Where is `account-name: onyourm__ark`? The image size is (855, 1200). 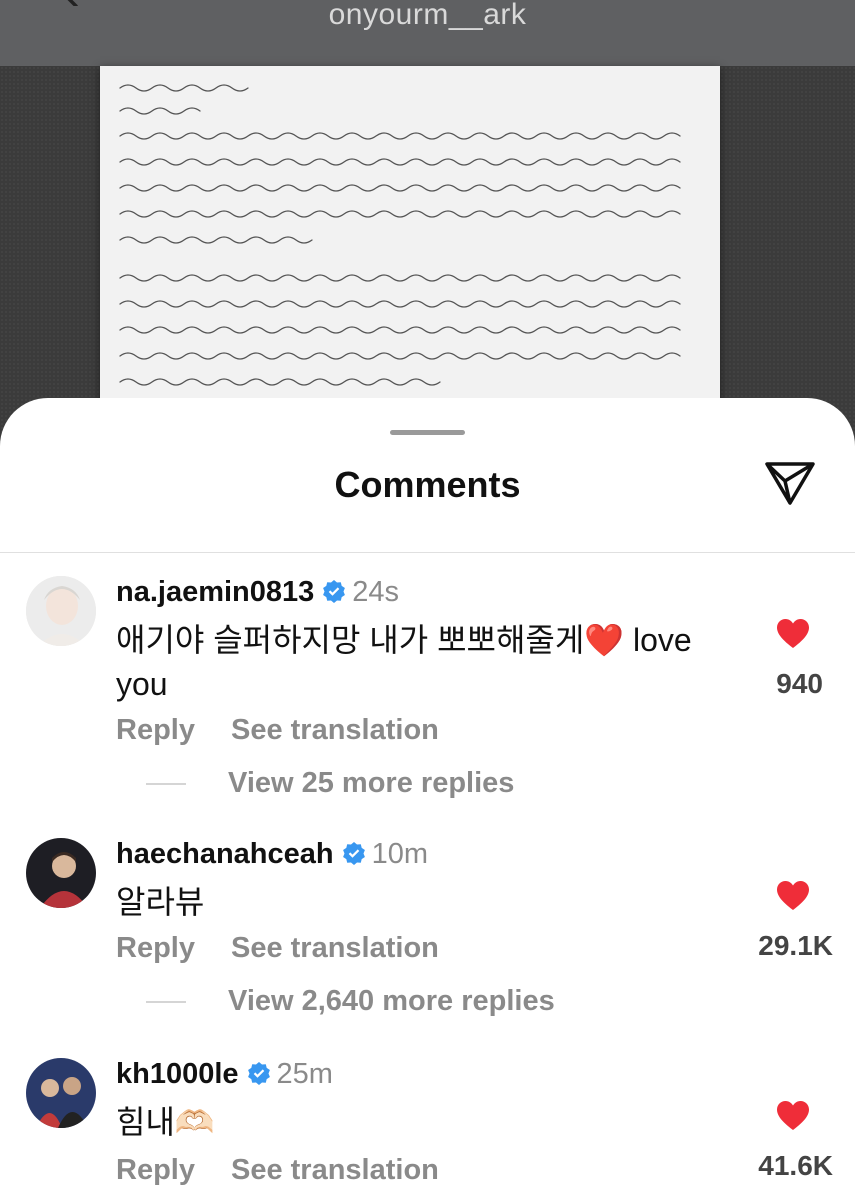 account-name: onyourm__ark is located at coordinates (427, 16).